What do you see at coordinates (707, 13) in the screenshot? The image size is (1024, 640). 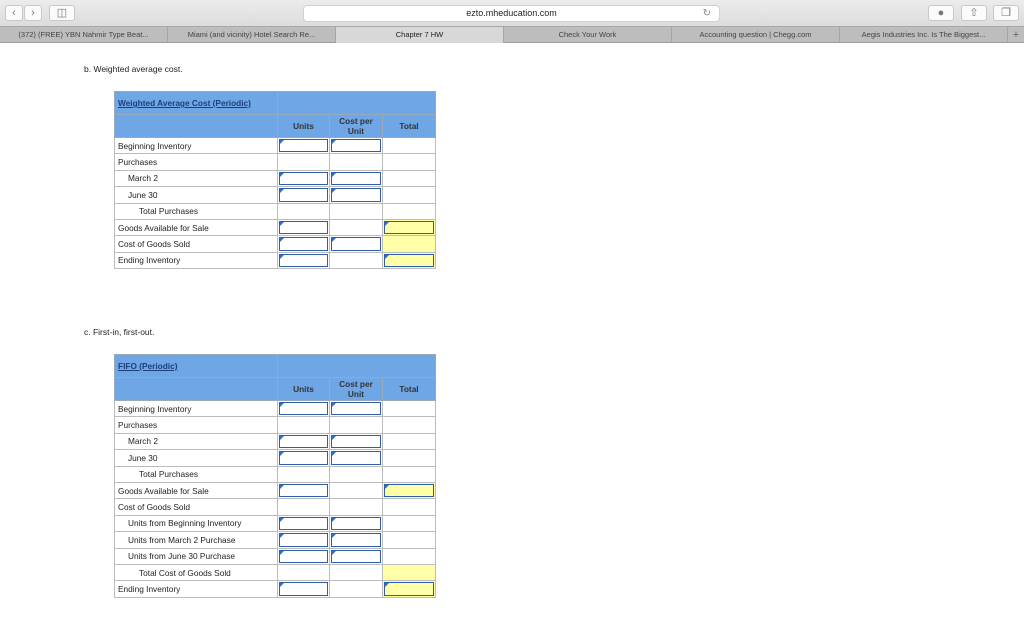 I see `reload-icon: ↻` at bounding box center [707, 13].